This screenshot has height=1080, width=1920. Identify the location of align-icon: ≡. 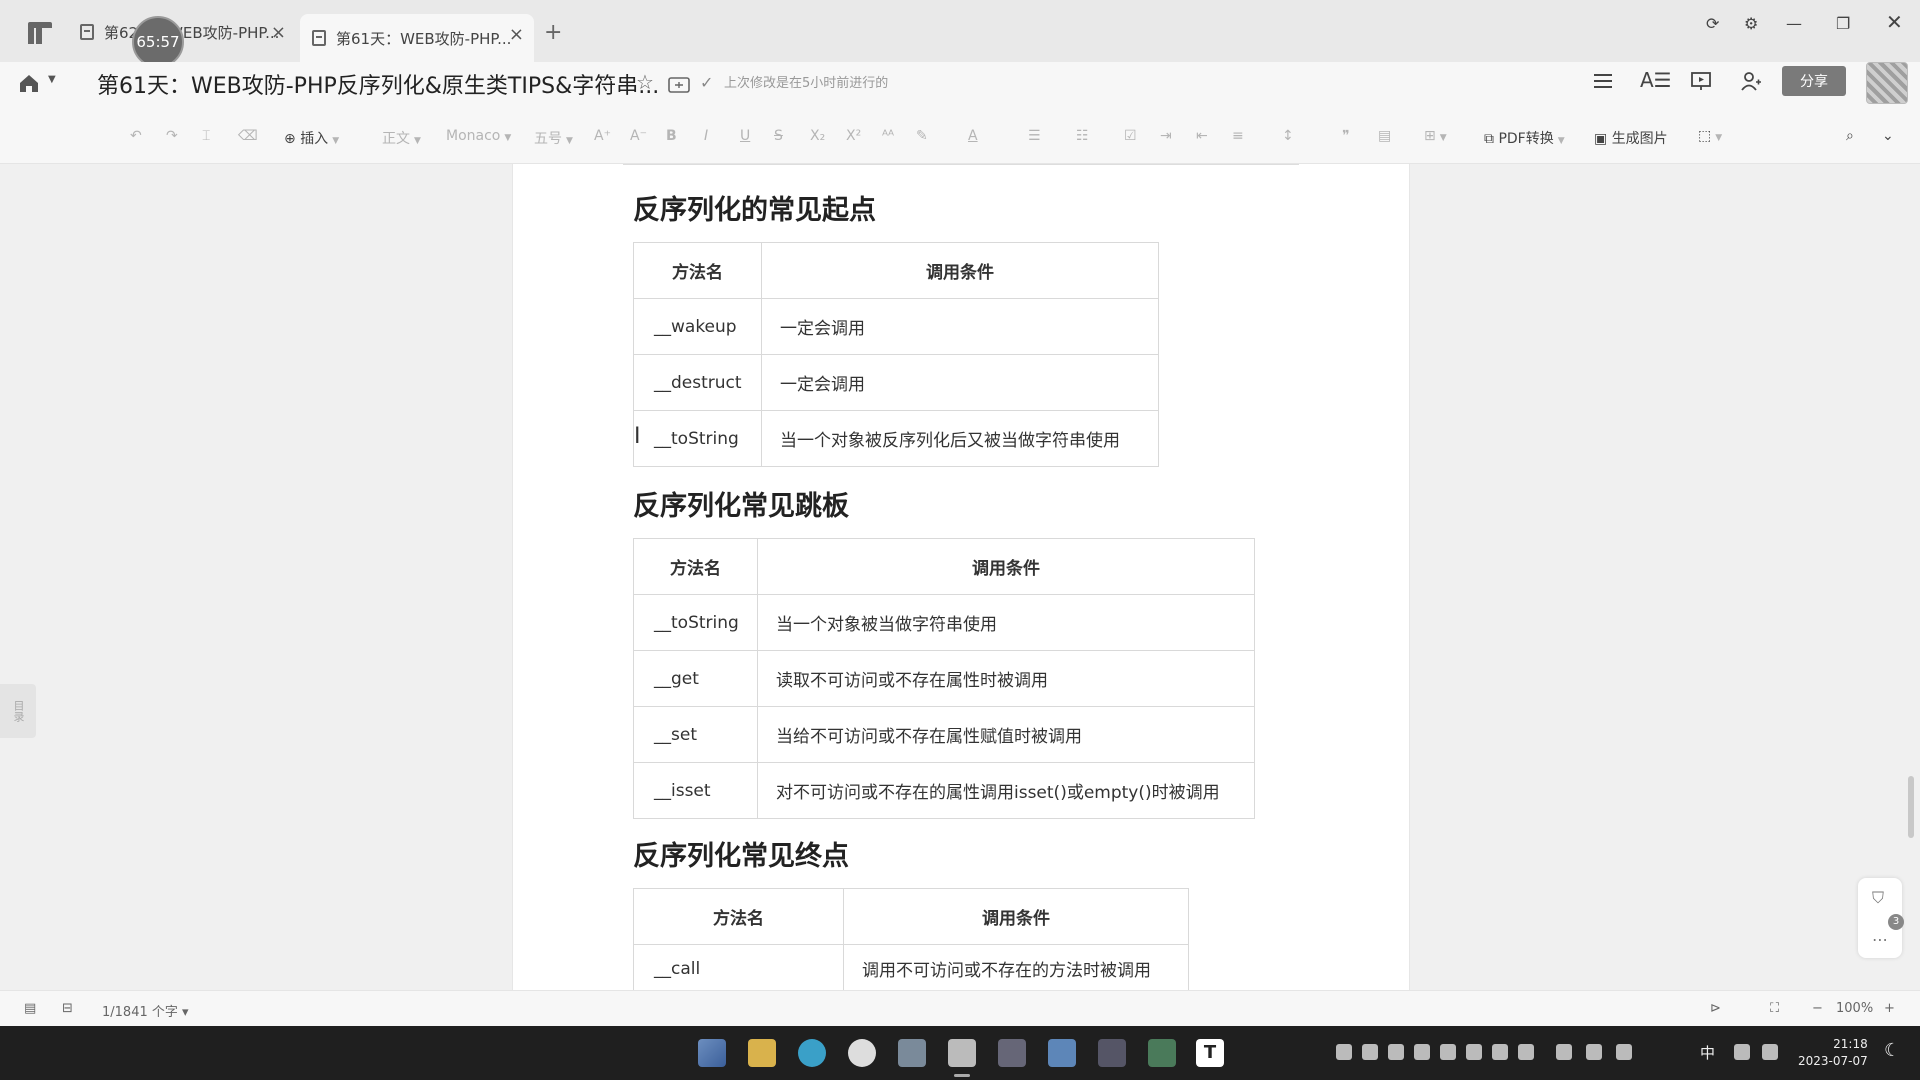
(1238, 136).